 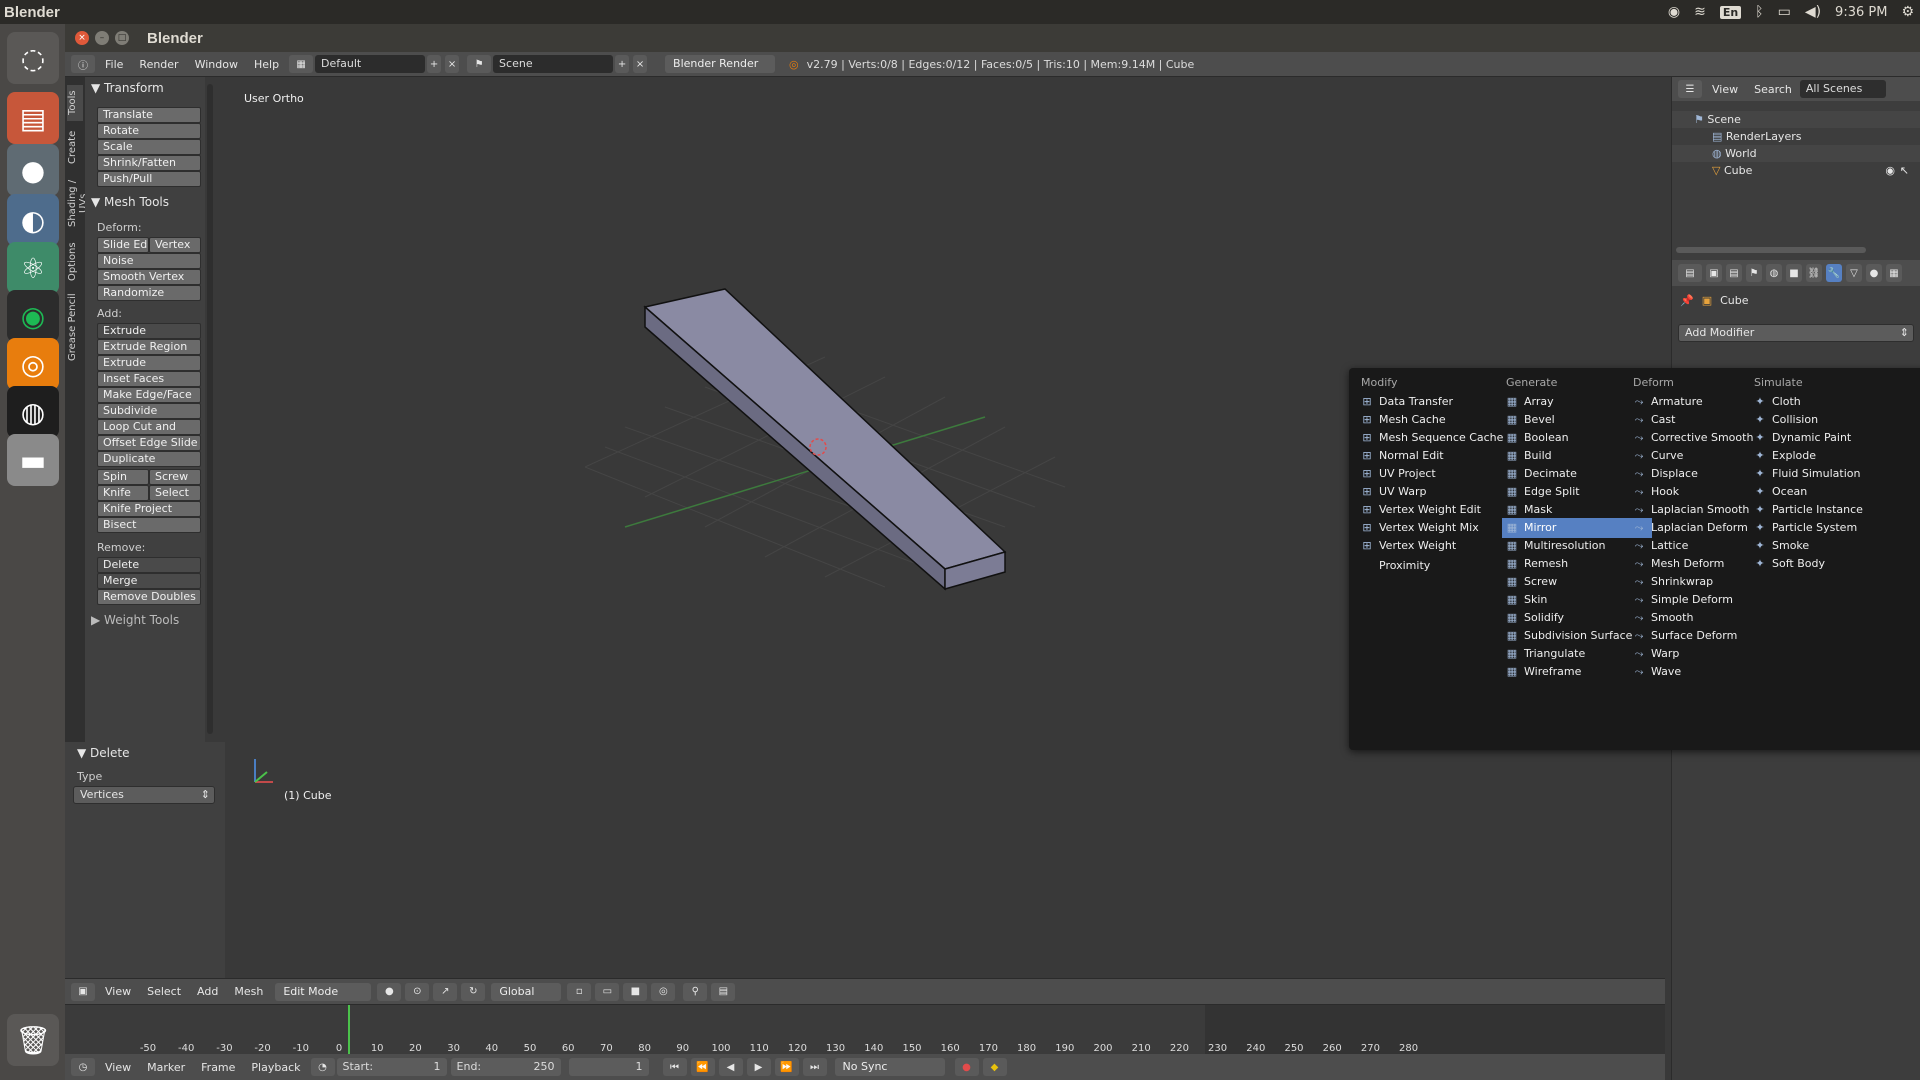 I want to click on modifier-item-vertex-weight-edit: ⊞ Vertex Weight Edit, so click(x=1432, y=510).